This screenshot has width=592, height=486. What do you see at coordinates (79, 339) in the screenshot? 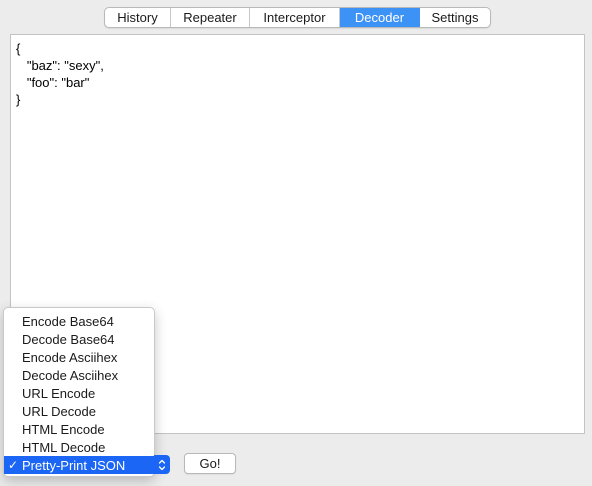
I see `menu-item-decode-base64: Decode Base64` at bounding box center [79, 339].